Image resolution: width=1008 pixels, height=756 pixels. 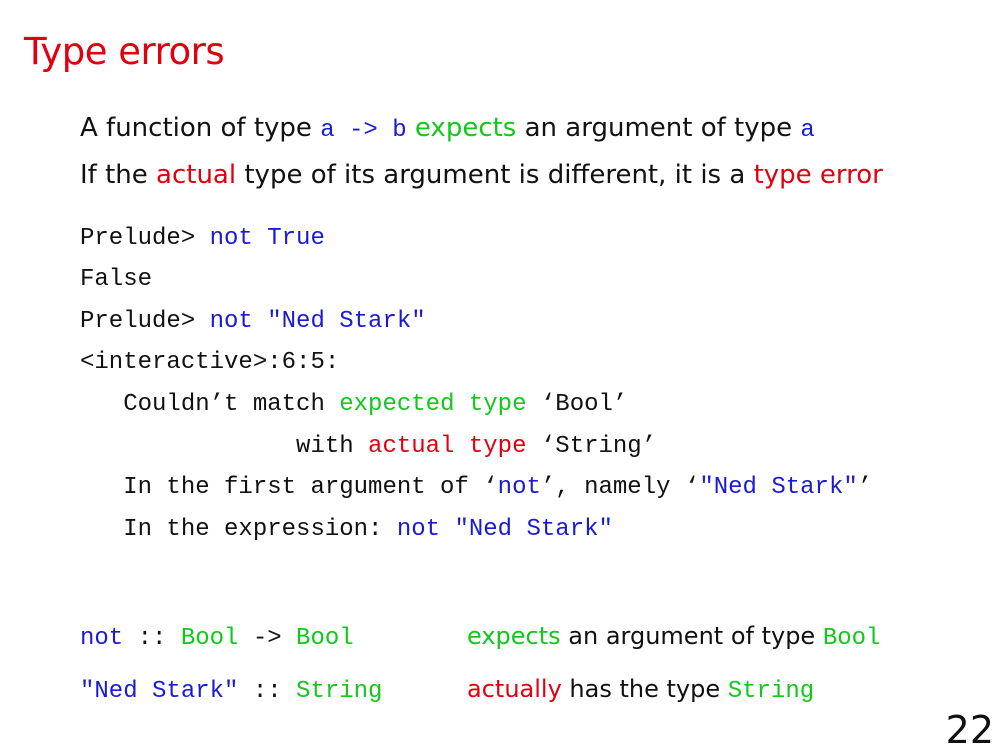 I want to click on repl-input: not "Ned Stark", so click(x=317, y=321).